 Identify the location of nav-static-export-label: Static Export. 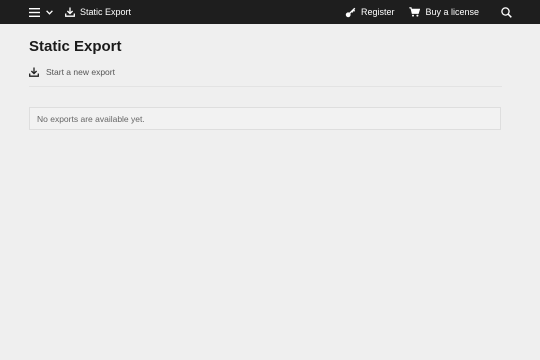
(106, 12).